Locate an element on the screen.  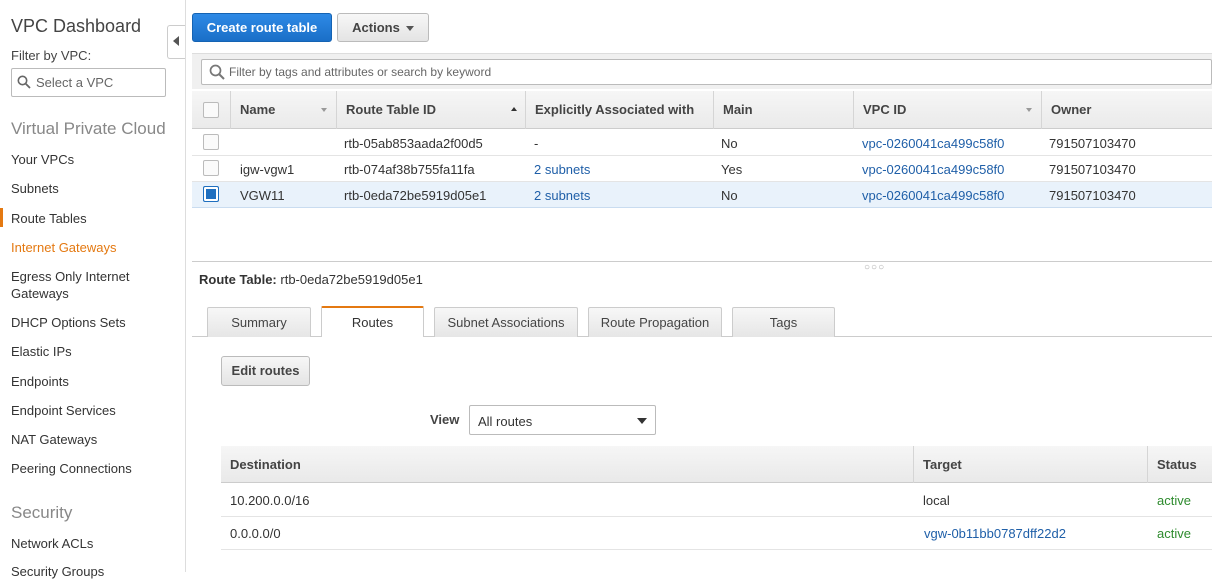
column-header-owner: Owner is located at coordinates (1126, 110).